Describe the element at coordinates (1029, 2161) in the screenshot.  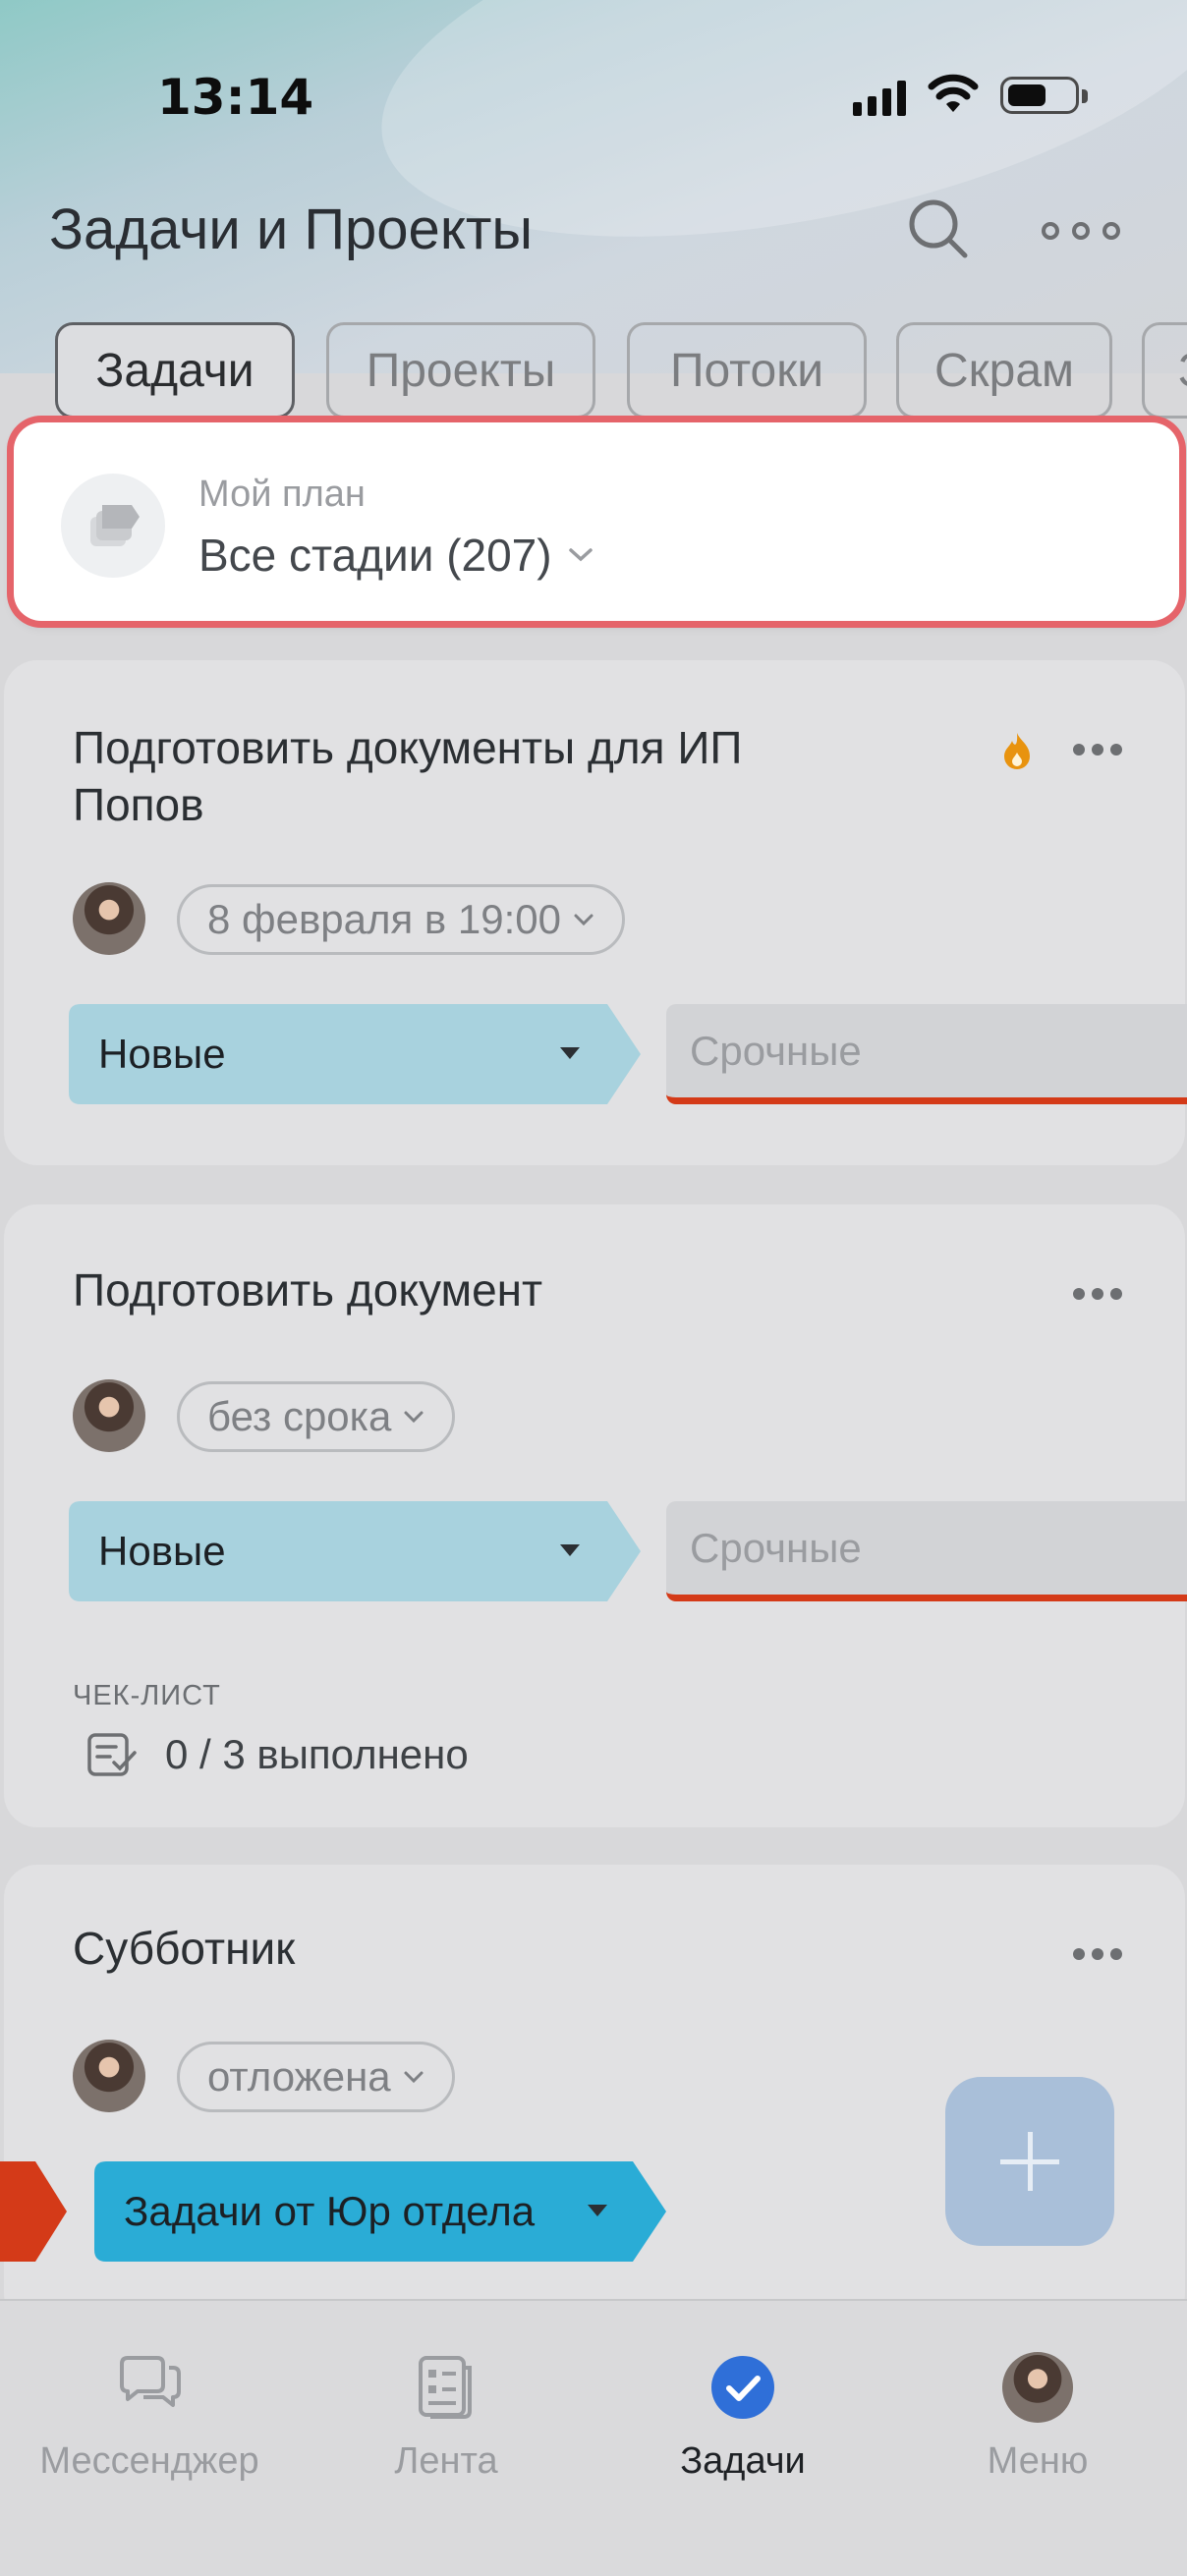
I see `add-task-button` at that location.